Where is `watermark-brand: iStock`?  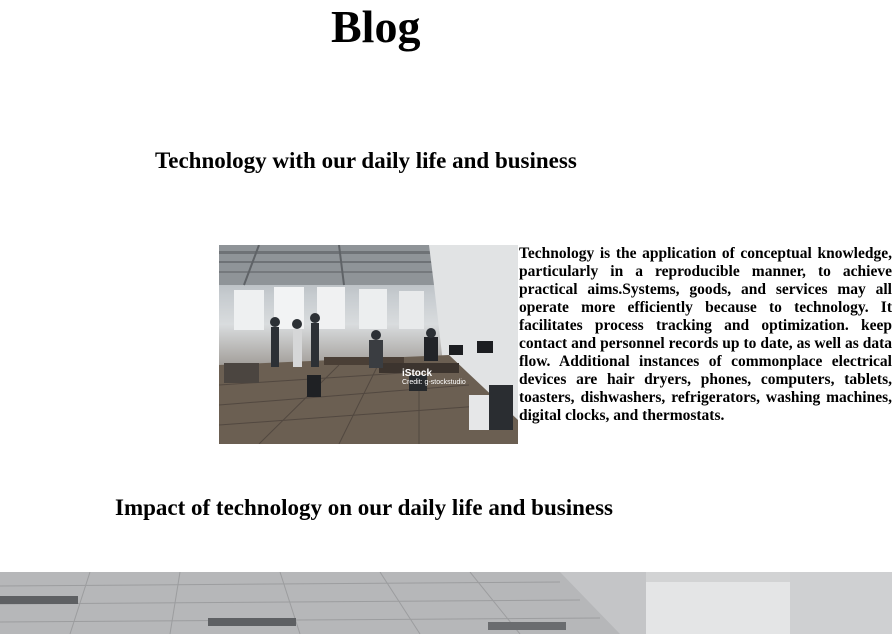
watermark-brand: iStock is located at coordinates (417, 373).